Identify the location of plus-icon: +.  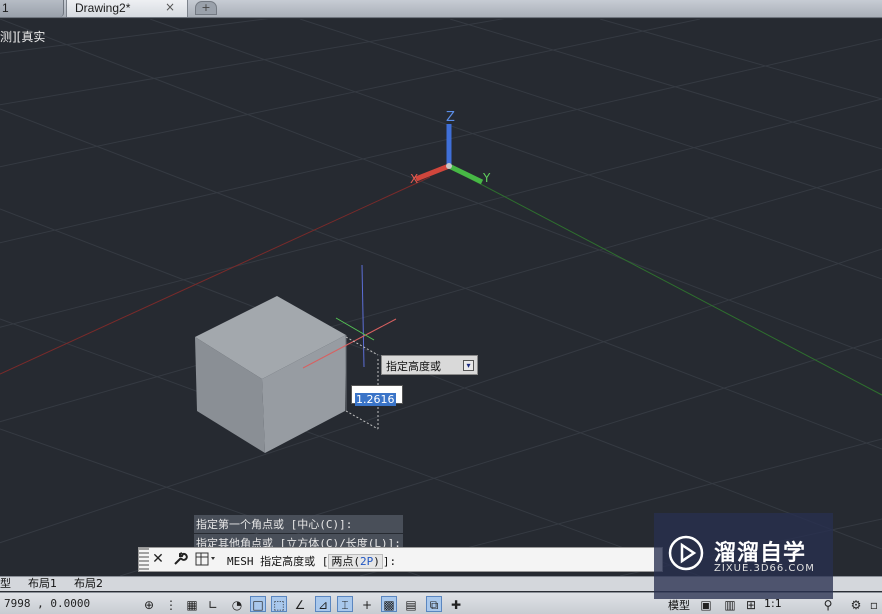
(206, 7).